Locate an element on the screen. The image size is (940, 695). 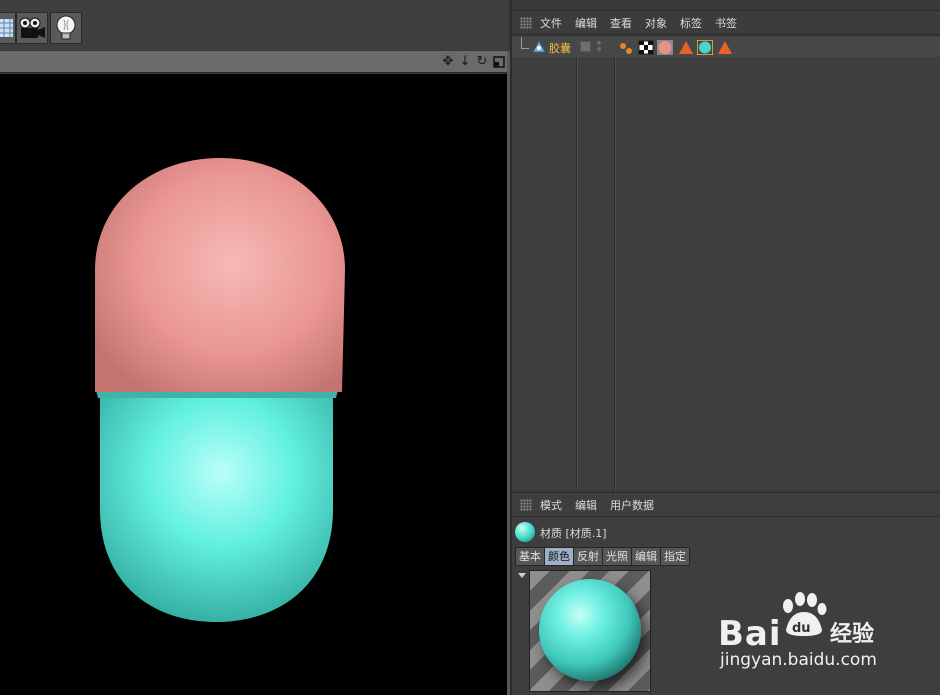
camera-tool-button is located at coordinates (32, 28).